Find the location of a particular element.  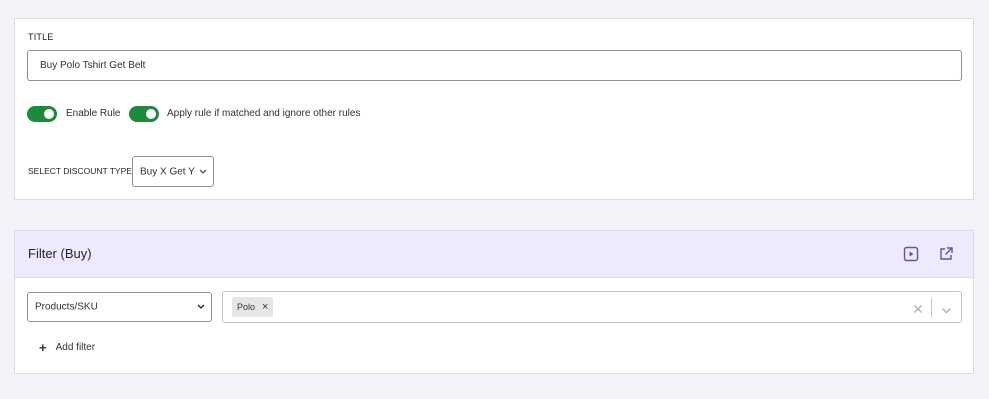

discount-type-value: Buy X Get Y is located at coordinates (167, 171).